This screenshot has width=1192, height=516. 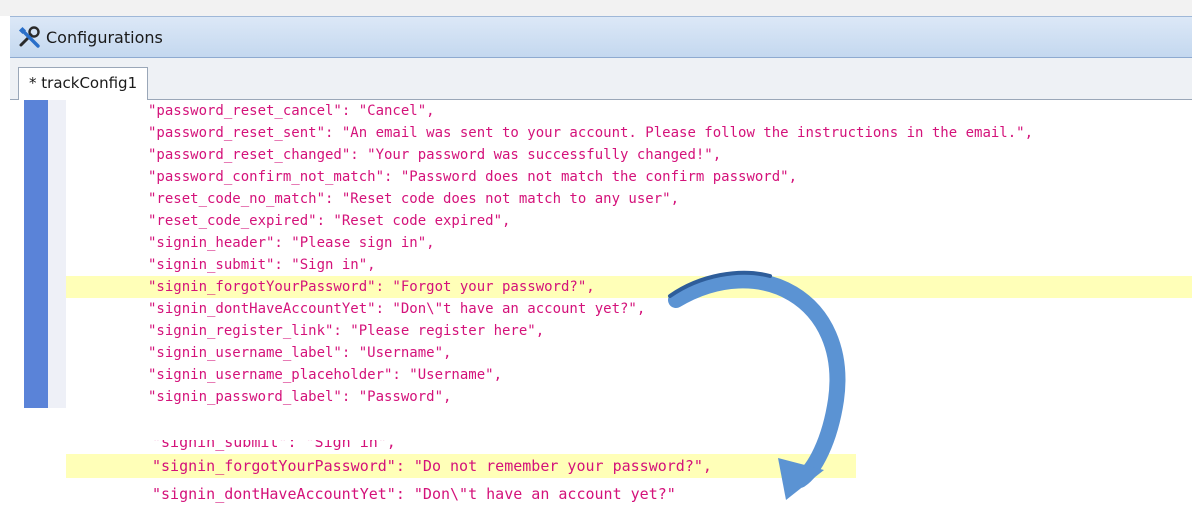 What do you see at coordinates (83, 83) in the screenshot?
I see `tab-trackconfig1: * trackConfig1` at bounding box center [83, 83].